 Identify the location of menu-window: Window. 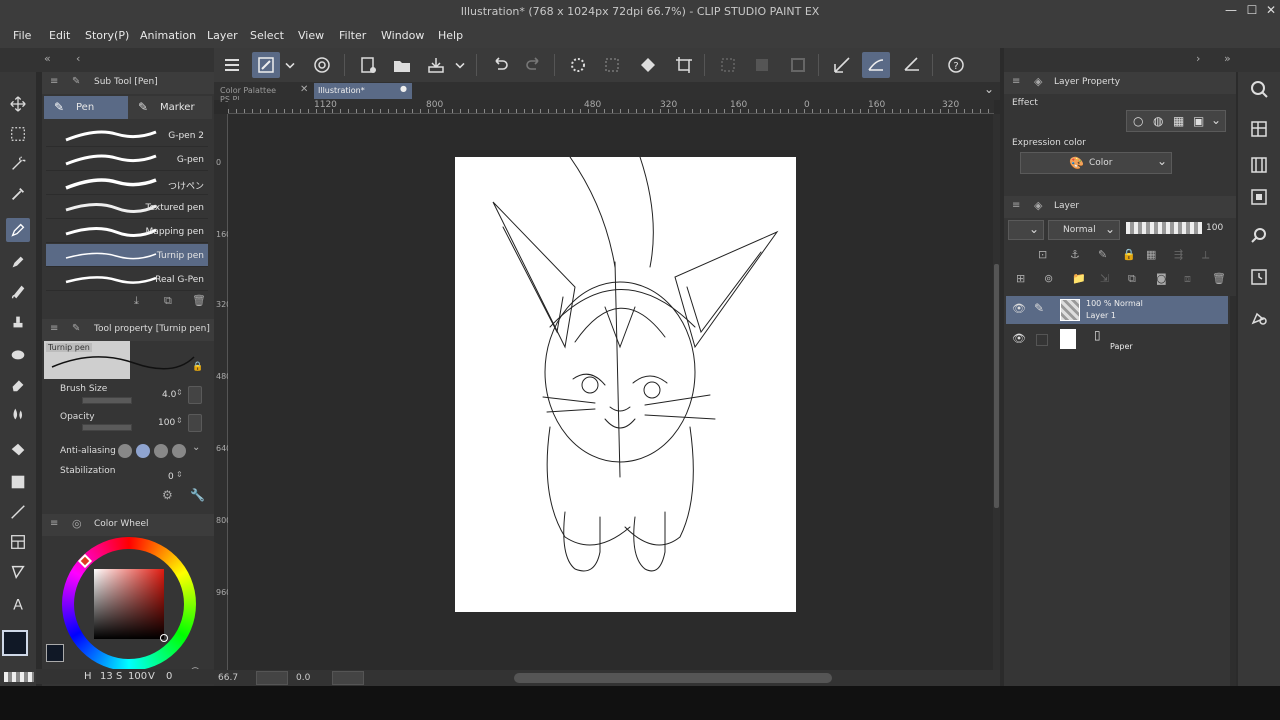
(402, 35).